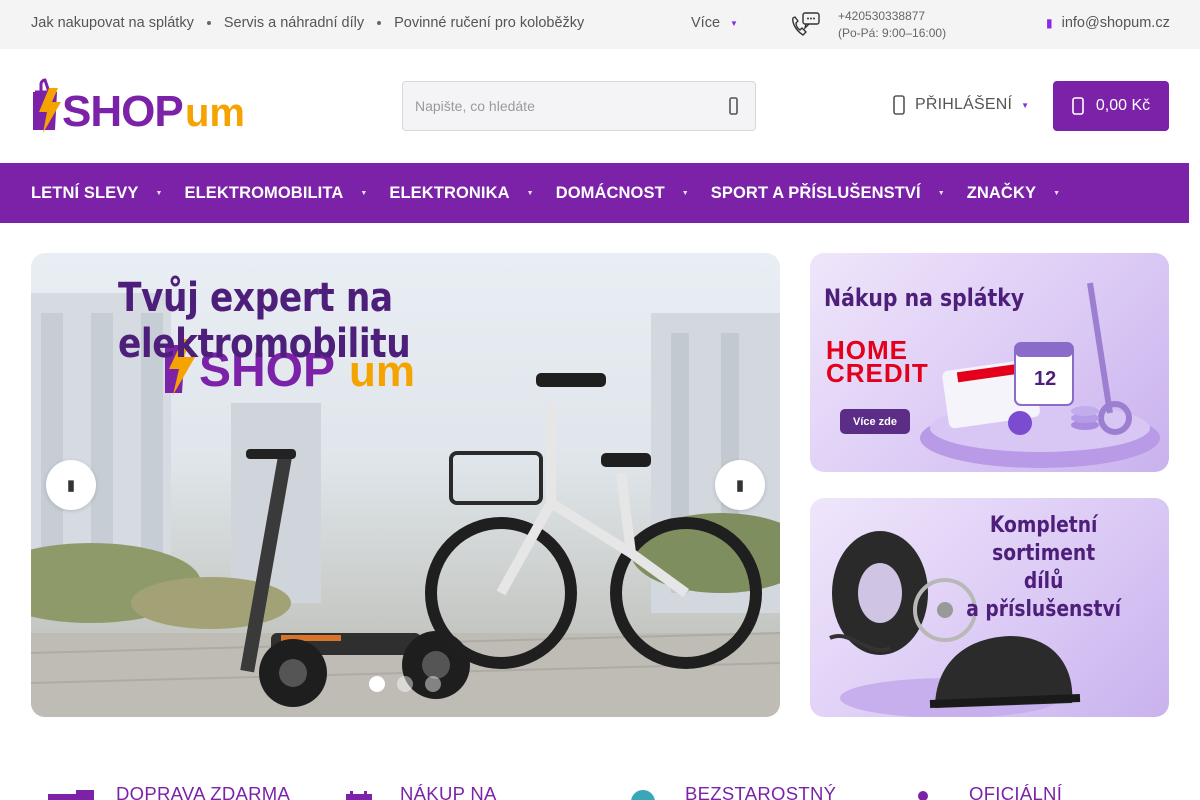  Describe the element at coordinates (85, 192) in the screenshot. I see `nav-item-label: LETNÍ SLEVY` at that location.